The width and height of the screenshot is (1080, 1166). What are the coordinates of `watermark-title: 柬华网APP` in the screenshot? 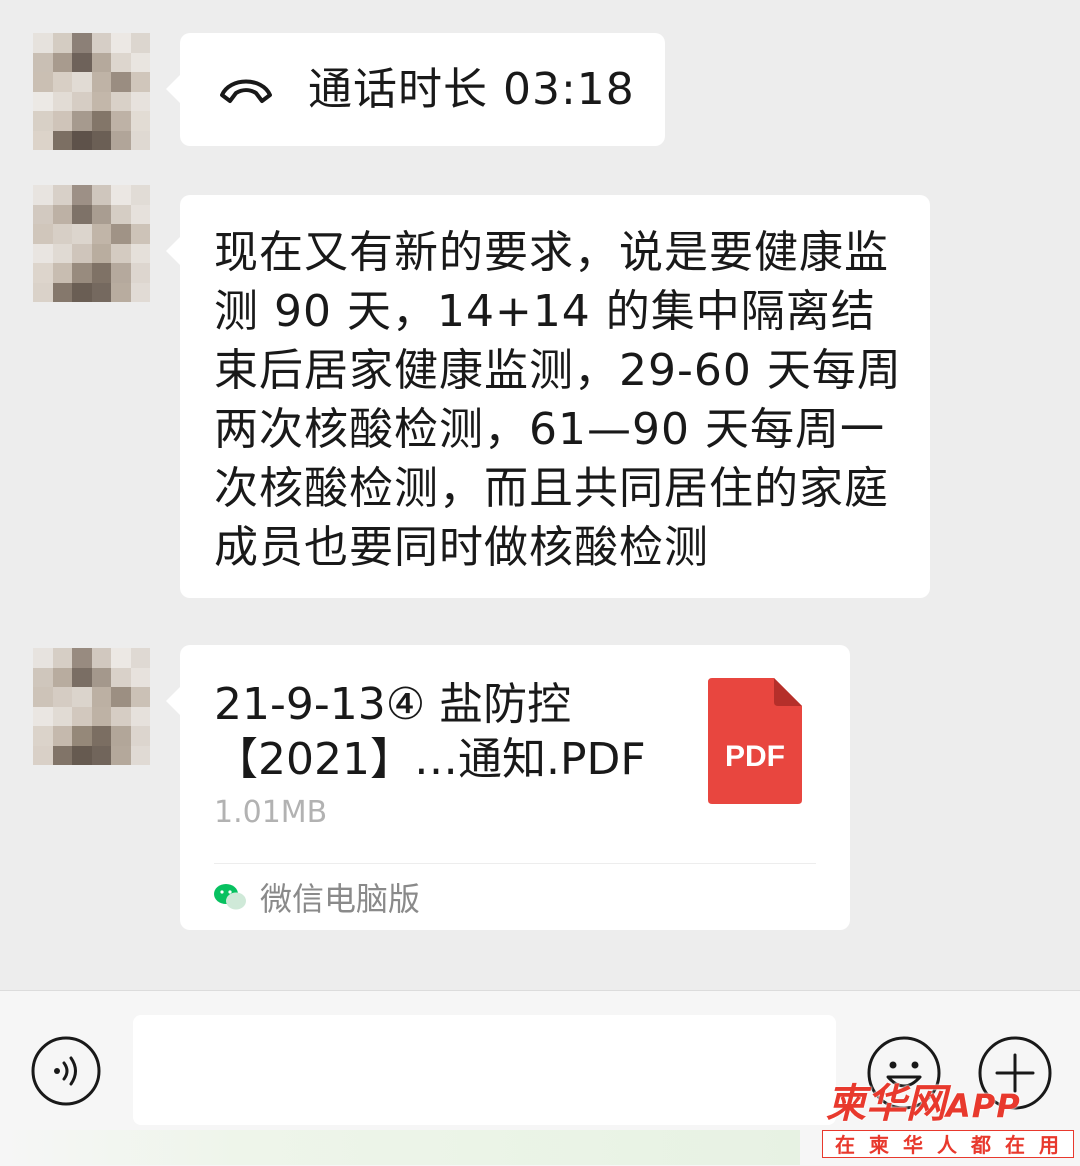 It's located at (923, 1104).